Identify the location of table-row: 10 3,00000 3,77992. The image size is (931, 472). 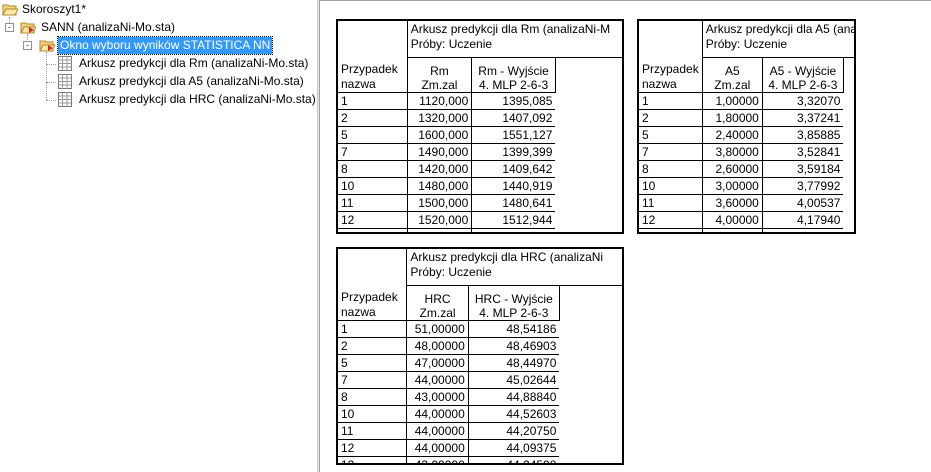
(746, 186).